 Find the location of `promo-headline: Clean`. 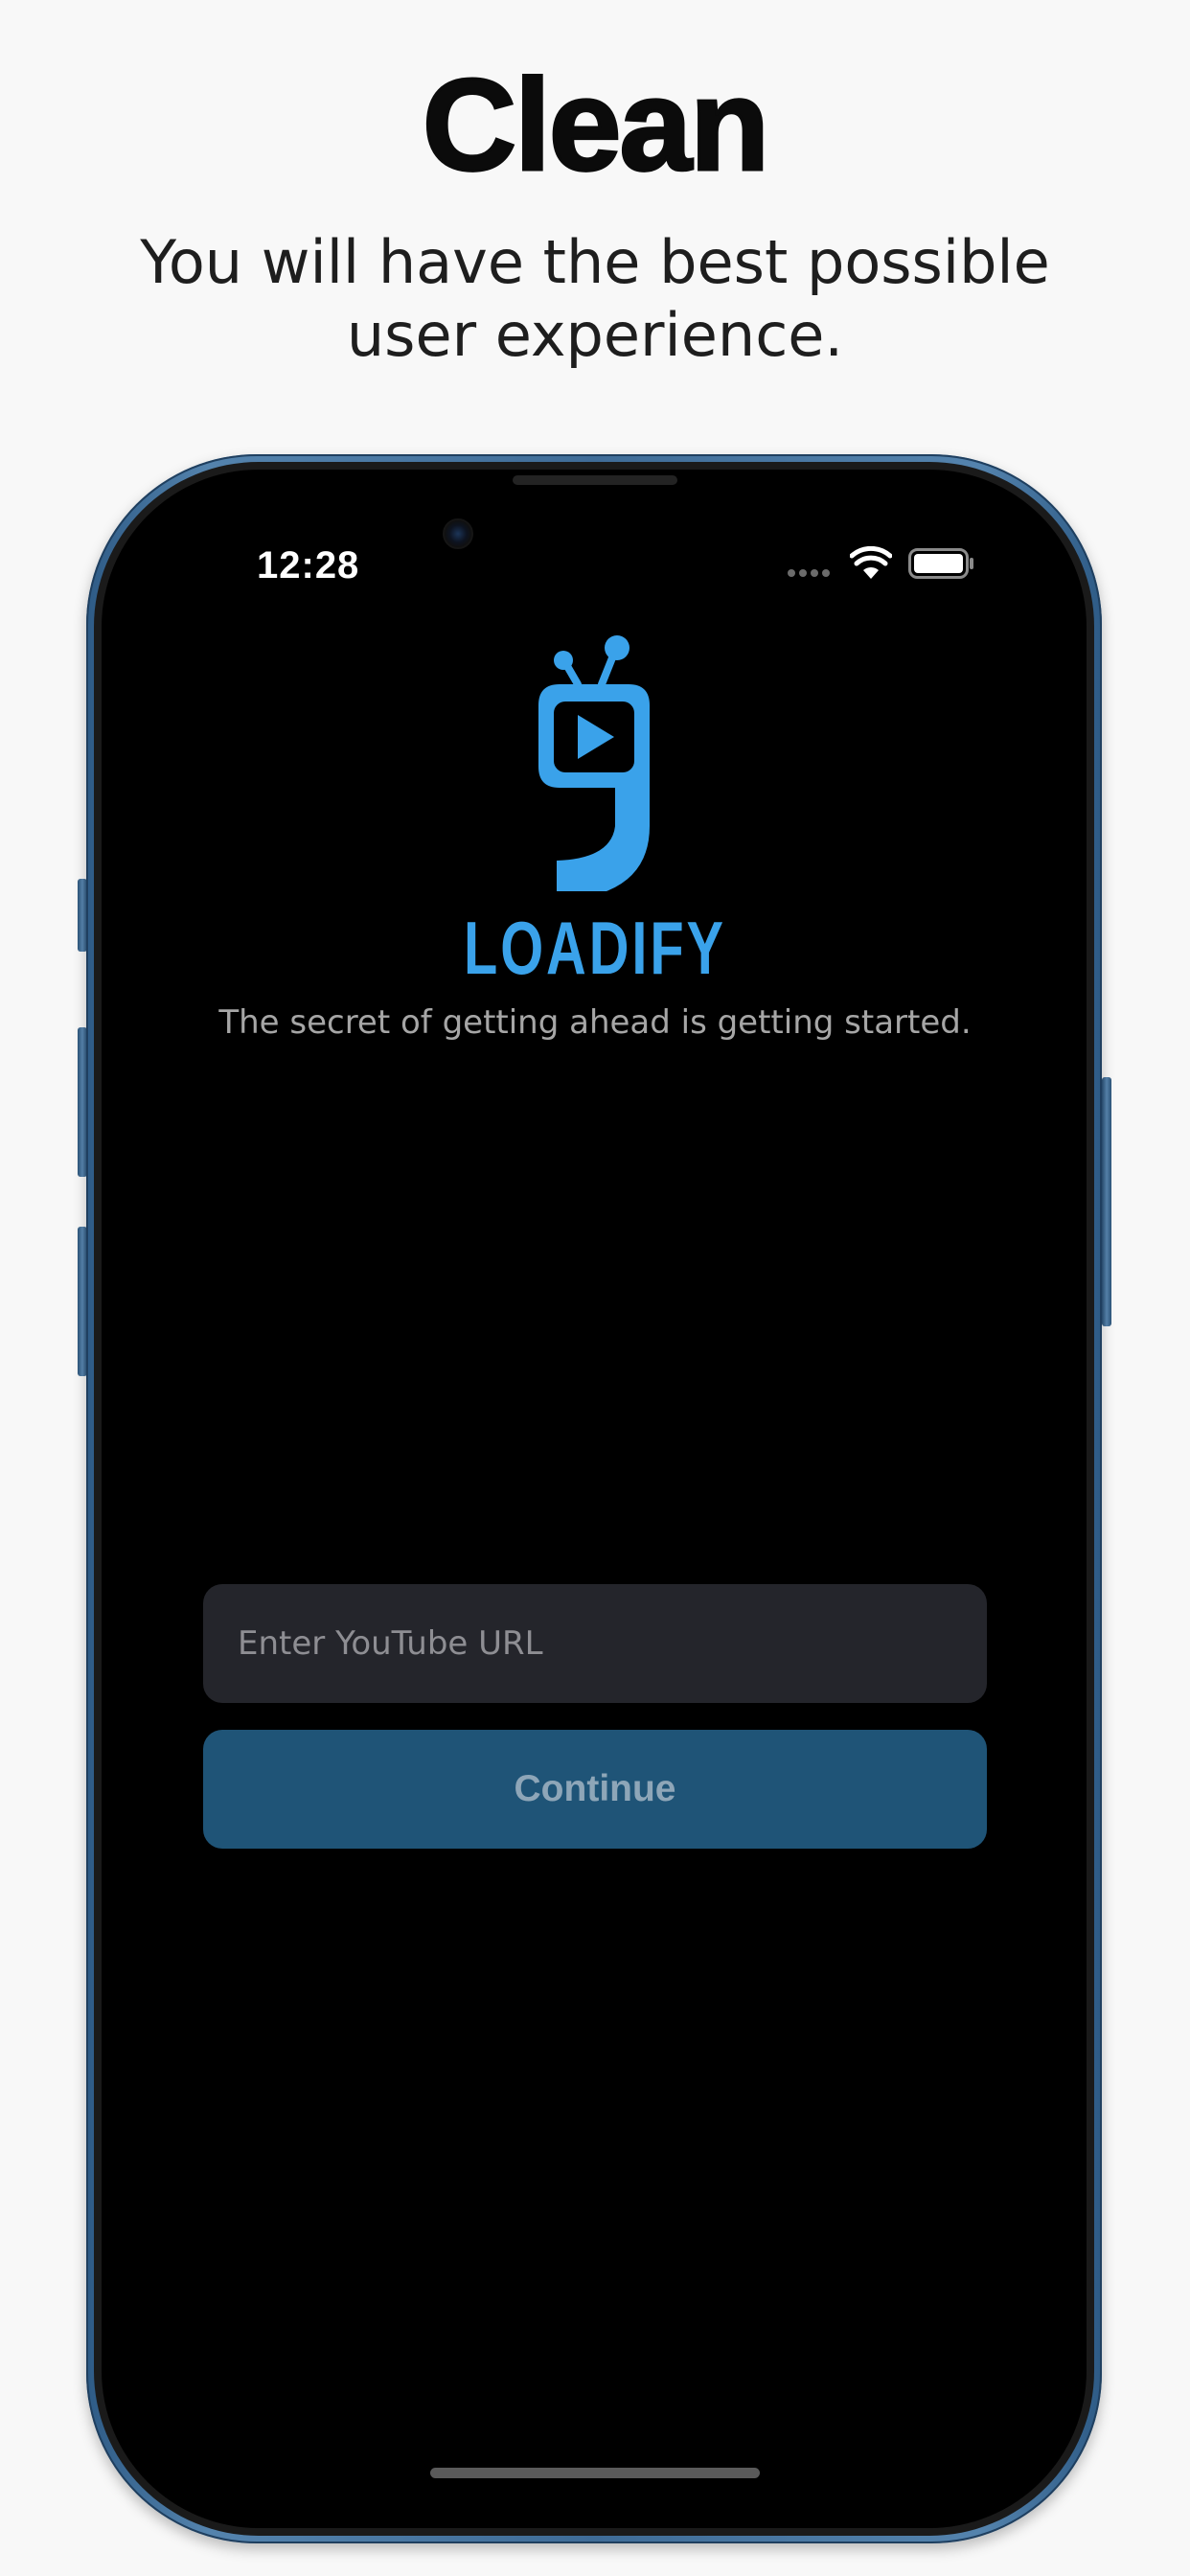

promo-headline: Clean is located at coordinates (595, 125).